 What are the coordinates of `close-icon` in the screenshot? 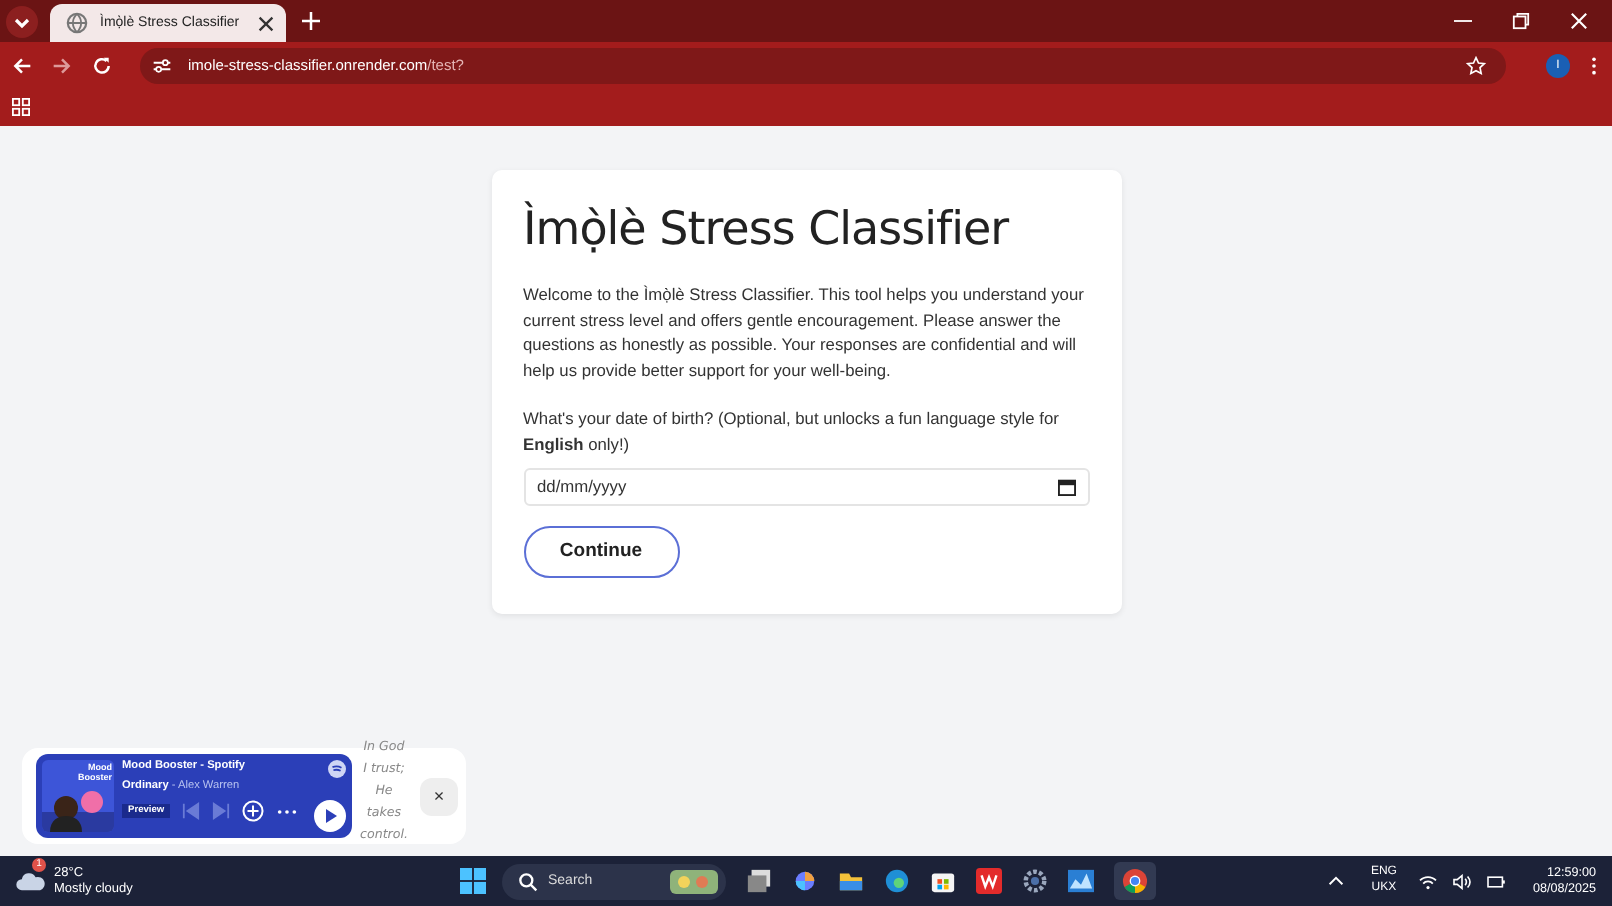 It's located at (266, 23).